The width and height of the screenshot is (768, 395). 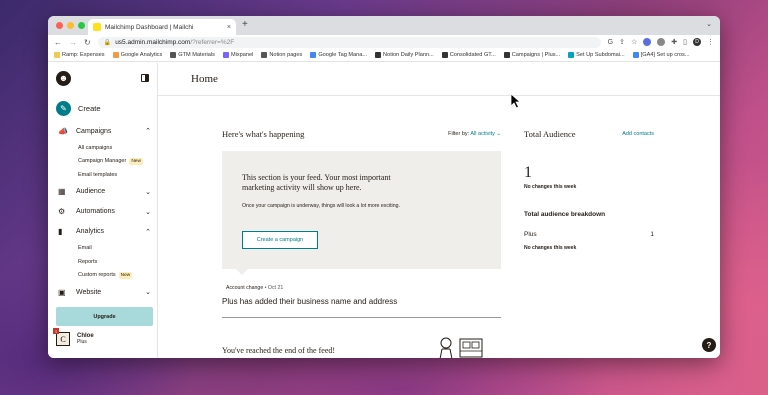 What do you see at coordinates (528, 172) in the screenshot?
I see `total-audience-count: 1` at bounding box center [528, 172].